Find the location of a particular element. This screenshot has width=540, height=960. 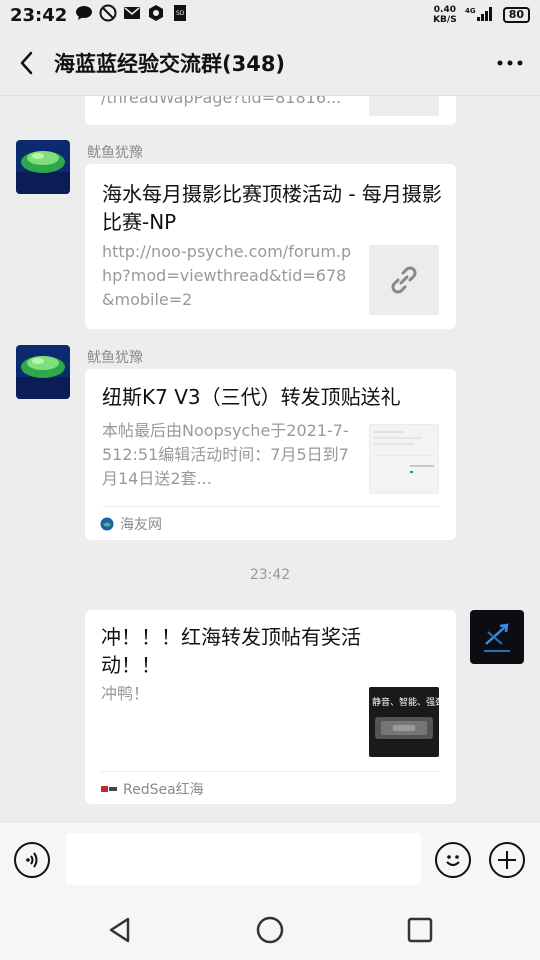

voice-icon is located at coordinates (32, 860).